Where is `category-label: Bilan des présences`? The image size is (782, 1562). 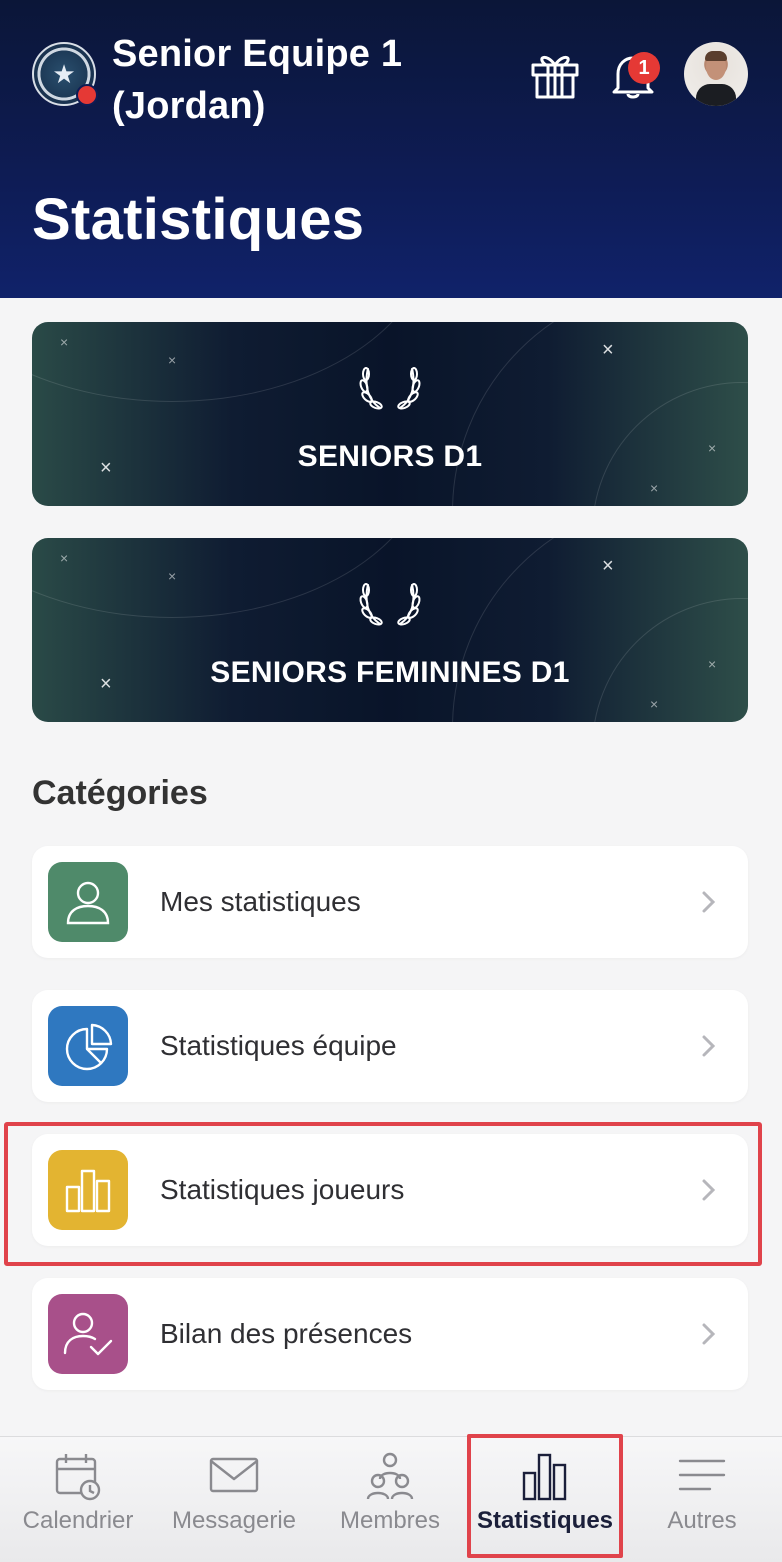 category-label: Bilan des présences is located at coordinates (286, 1333).